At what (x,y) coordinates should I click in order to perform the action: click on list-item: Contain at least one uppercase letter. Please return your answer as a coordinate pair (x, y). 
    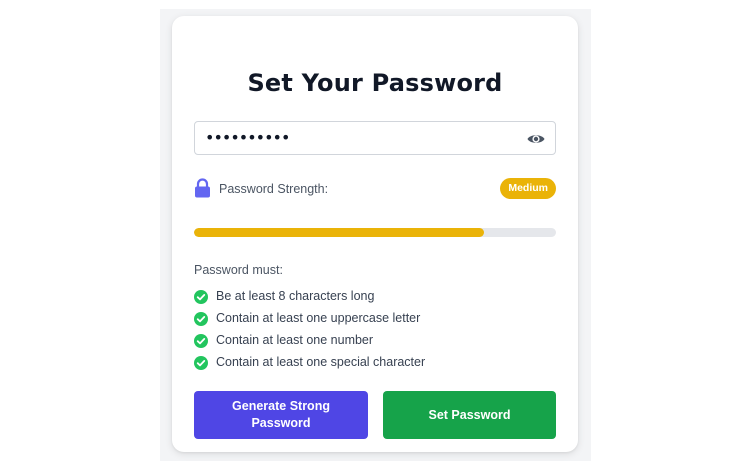
    Looking at the image, I should click on (309, 318).